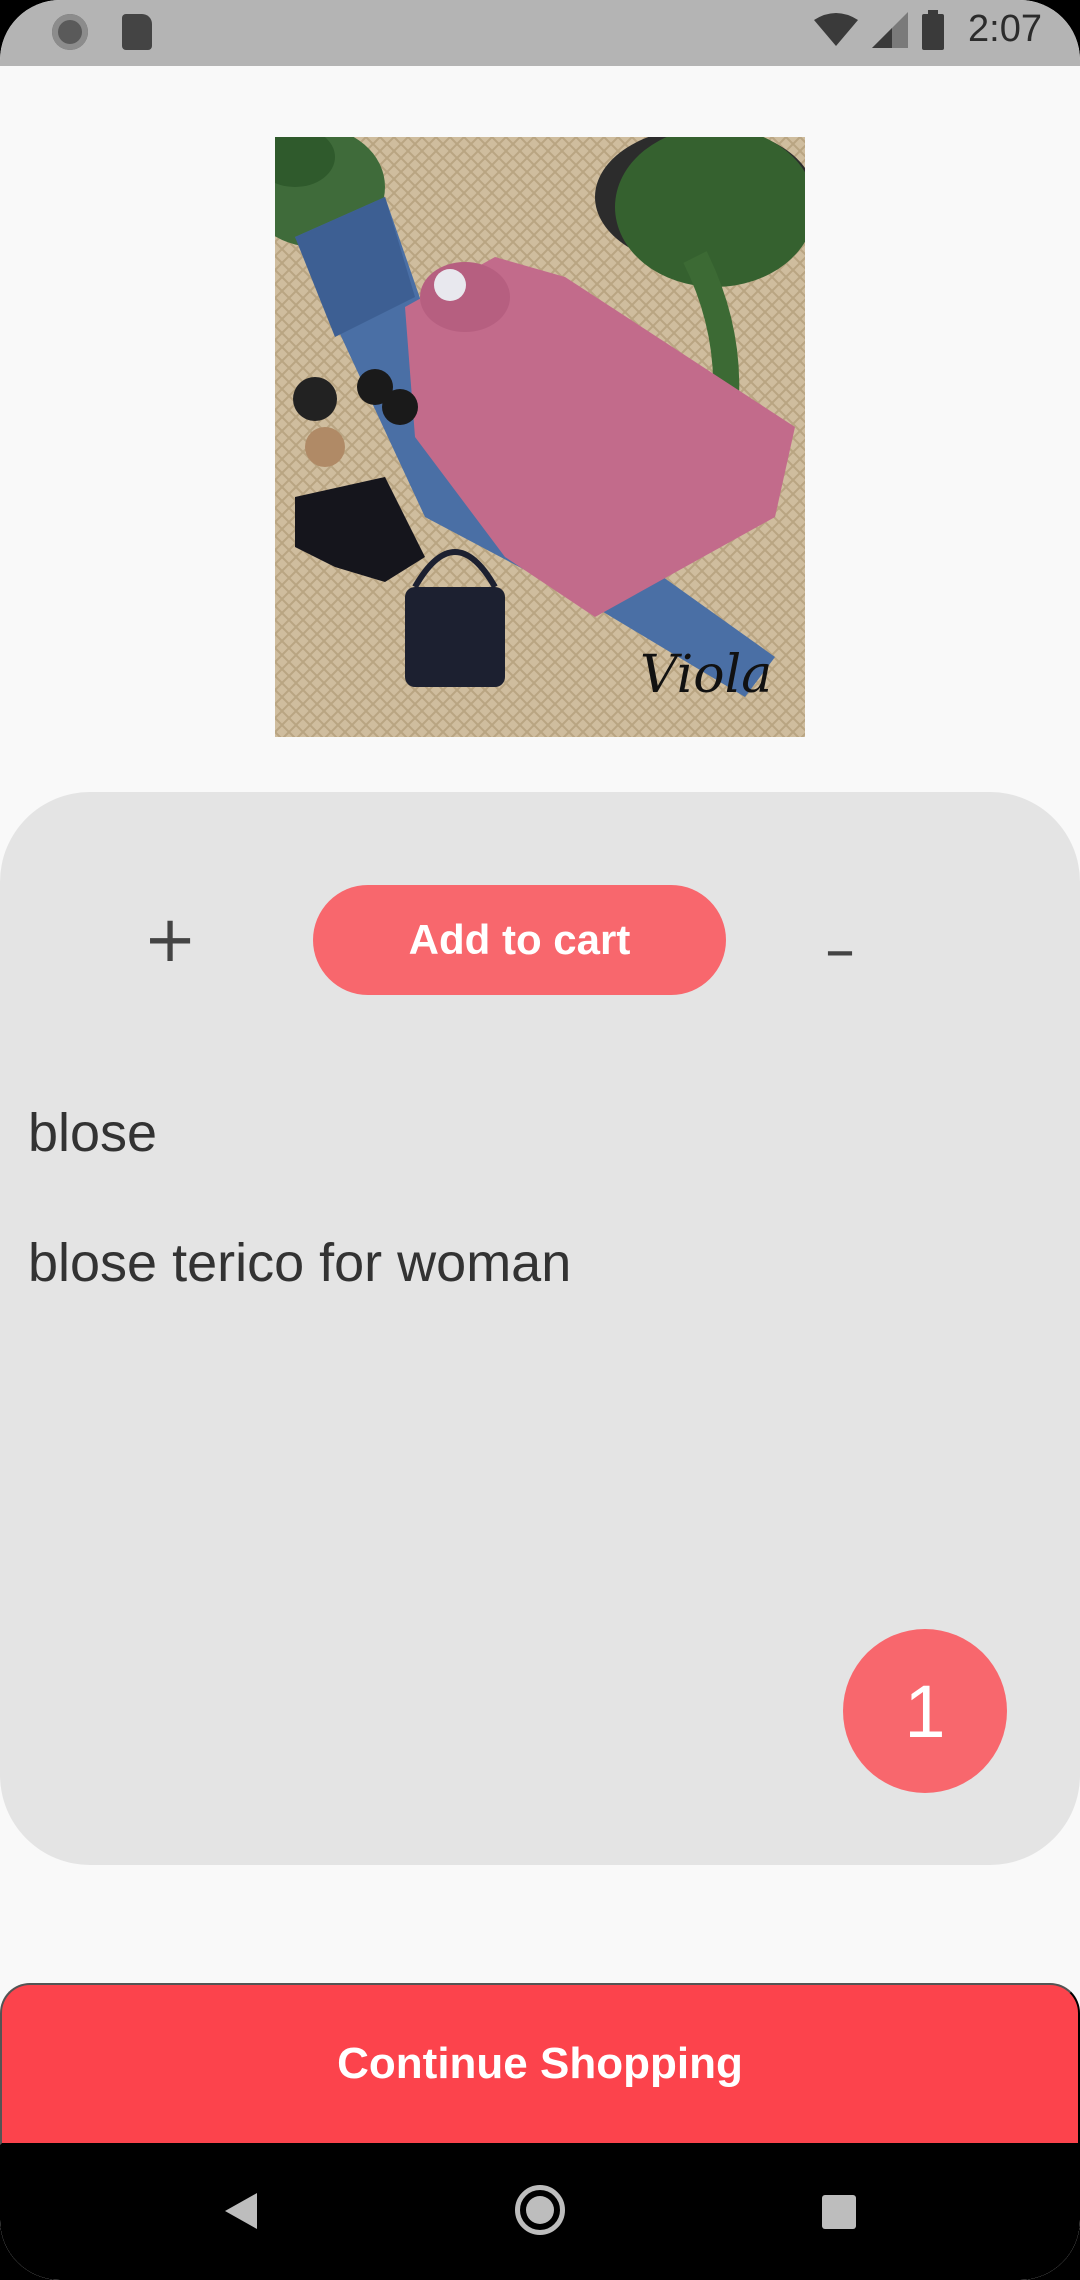 This screenshot has height=2280, width=1080. Describe the element at coordinates (300, 1263) in the screenshot. I see `product-description: blose terico for woman` at that location.